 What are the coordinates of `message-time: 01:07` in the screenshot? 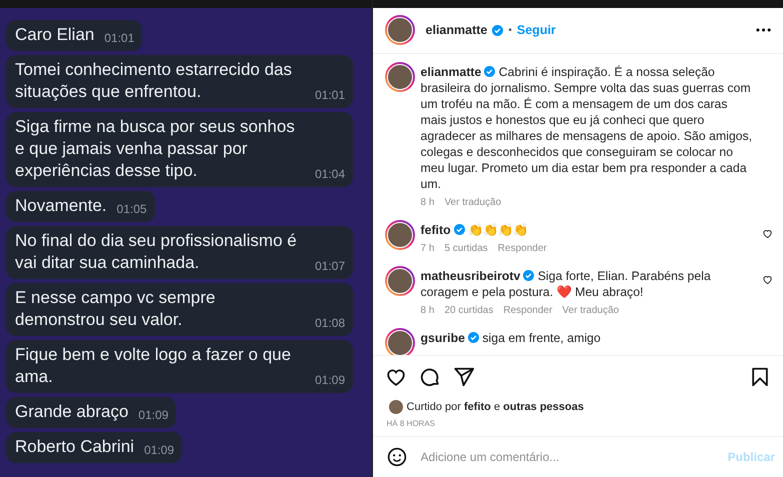 It's located at (330, 266).